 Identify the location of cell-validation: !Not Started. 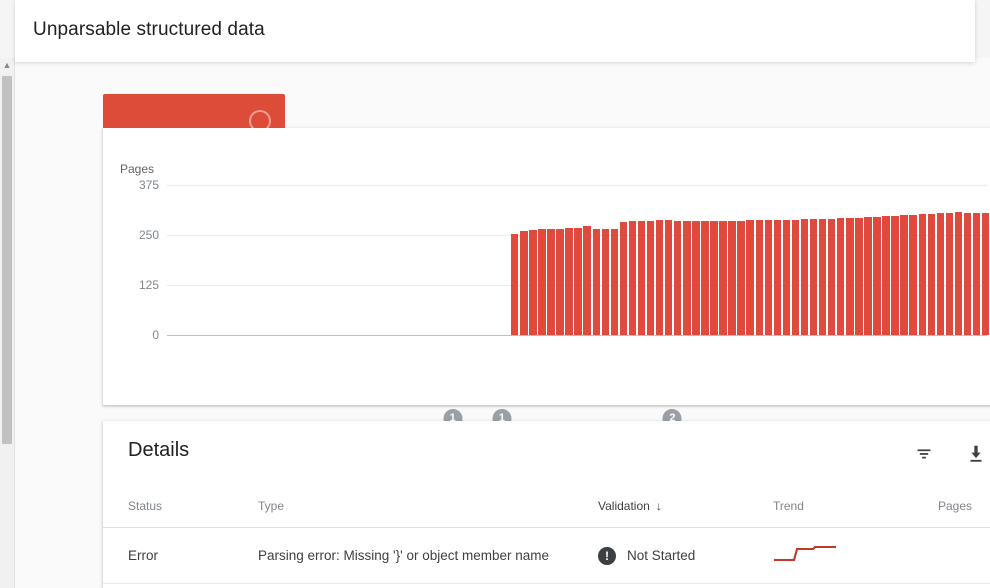
(685, 585).